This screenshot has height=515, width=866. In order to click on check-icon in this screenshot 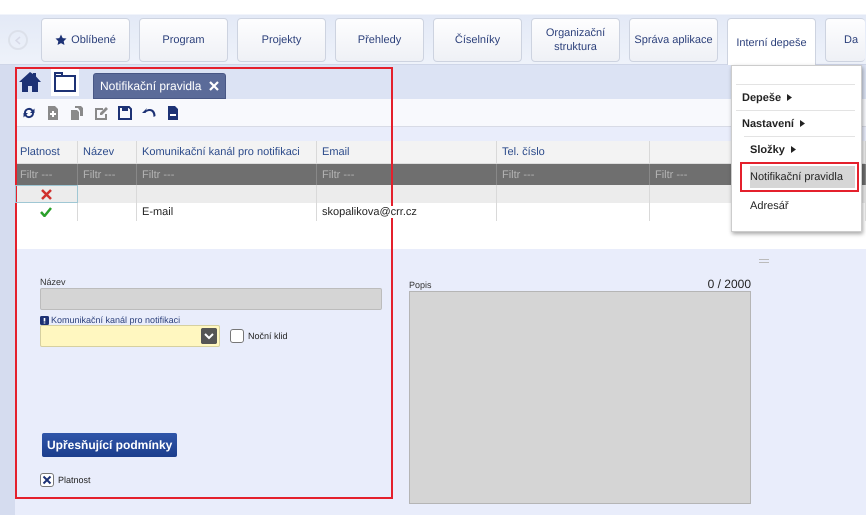, I will do `click(46, 212)`.